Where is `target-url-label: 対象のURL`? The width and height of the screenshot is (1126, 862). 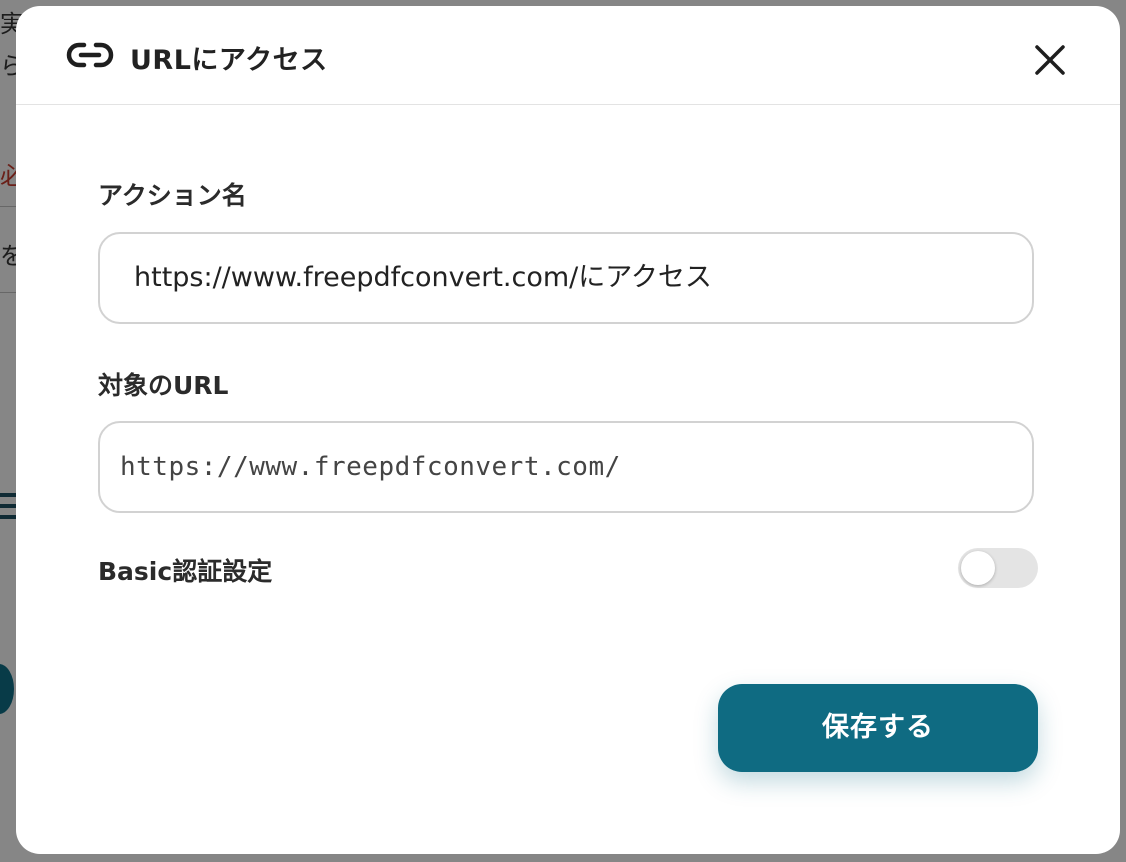
target-url-label: 対象のURL is located at coordinates (163, 385).